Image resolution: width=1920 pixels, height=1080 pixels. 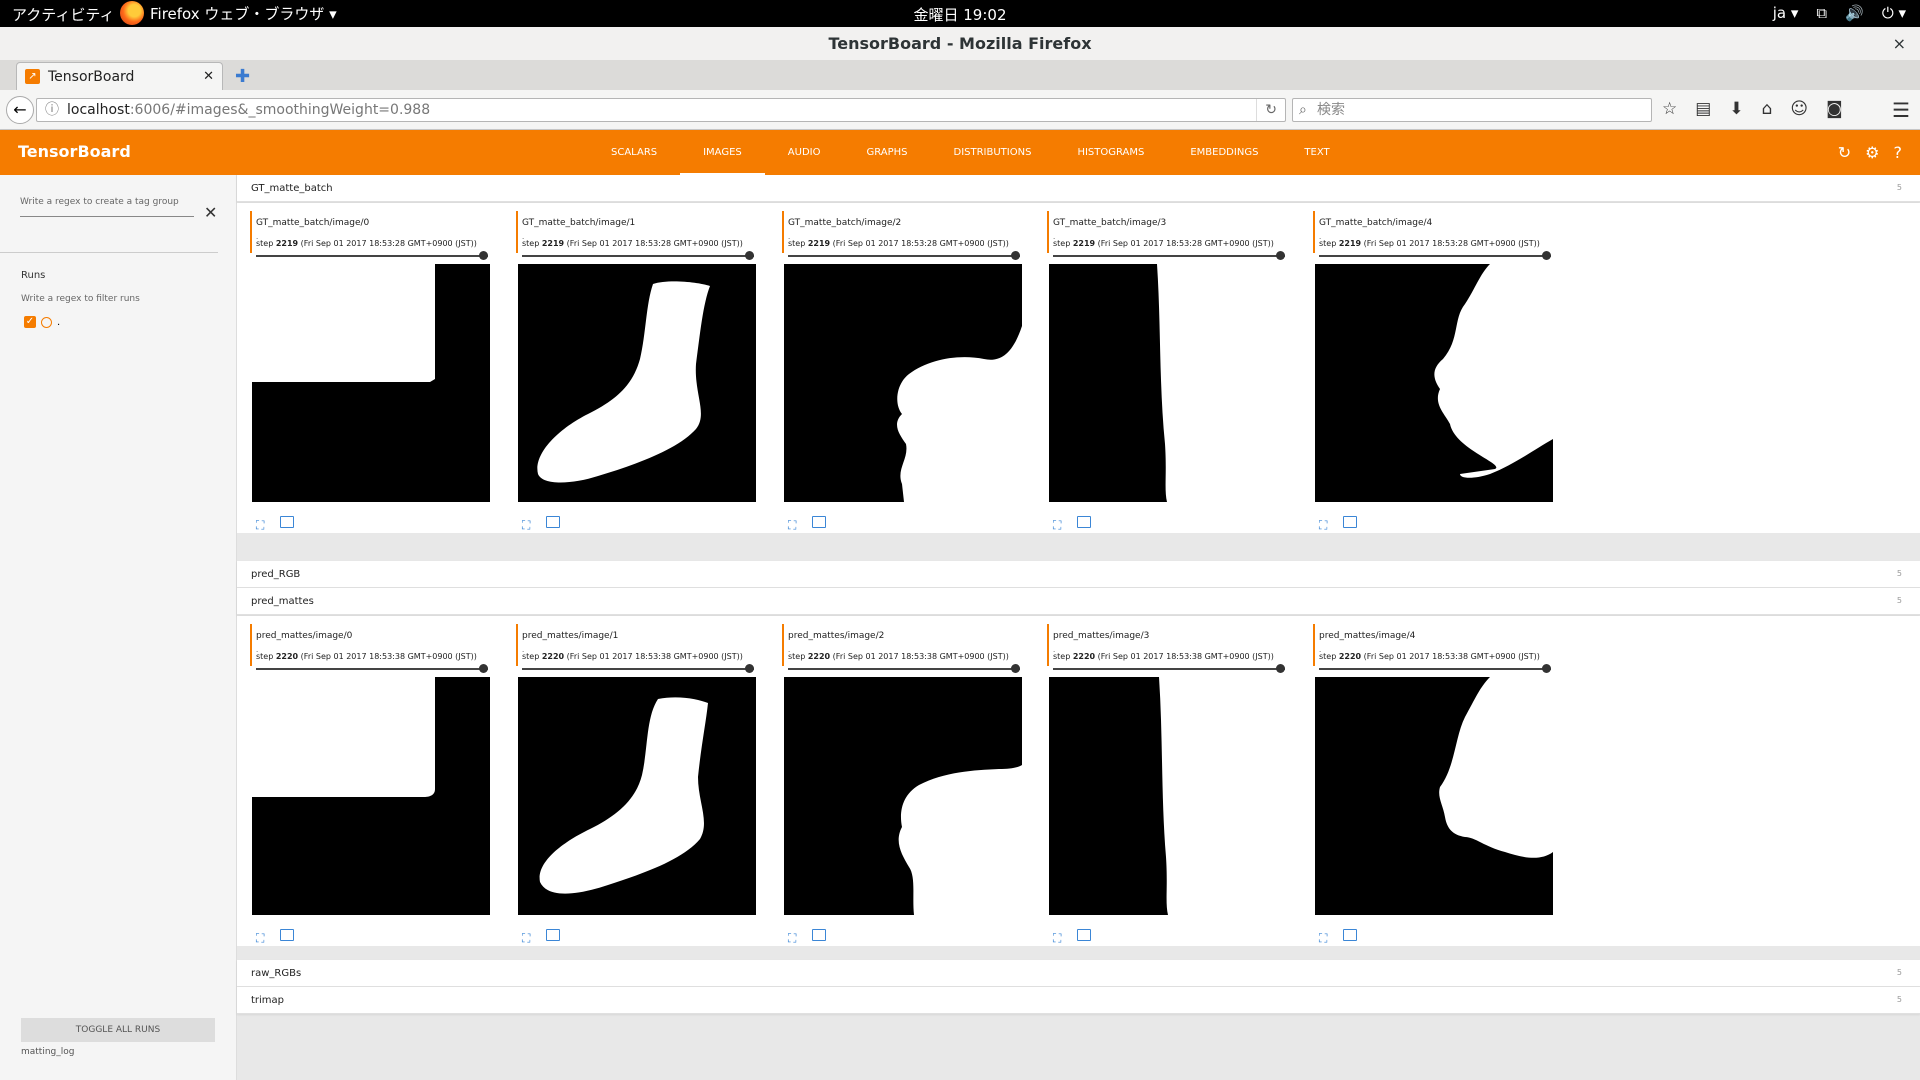 What do you see at coordinates (1898, 152) in the screenshot?
I see `help-icon: ?` at bounding box center [1898, 152].